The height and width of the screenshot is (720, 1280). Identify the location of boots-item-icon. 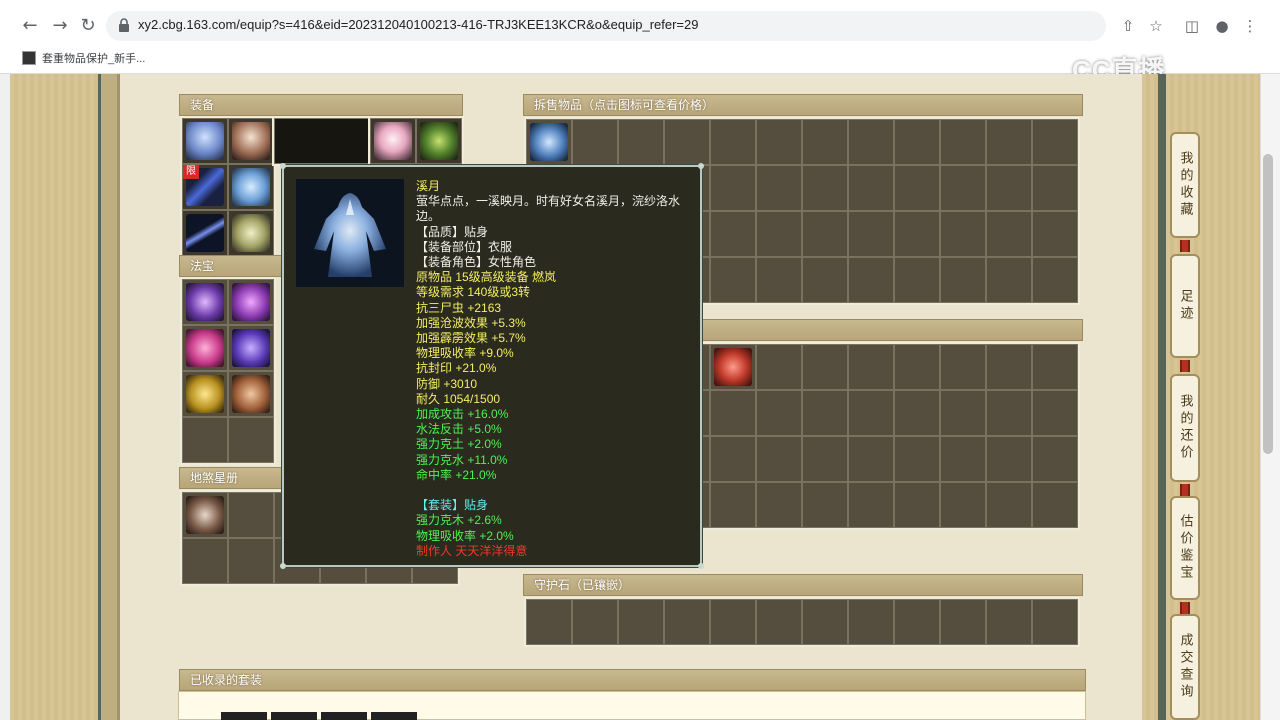
(251, 233).